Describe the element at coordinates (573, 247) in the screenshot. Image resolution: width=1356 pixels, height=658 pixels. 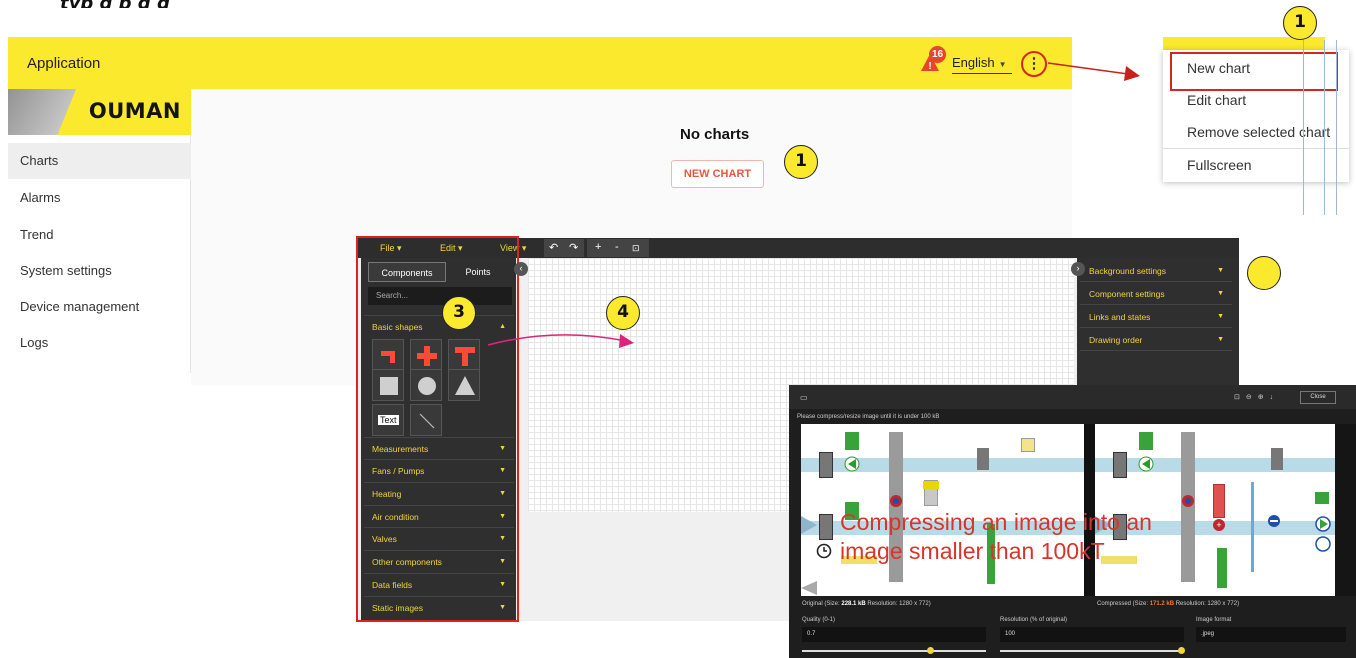
I see `redo-icon: ↷` at that location.